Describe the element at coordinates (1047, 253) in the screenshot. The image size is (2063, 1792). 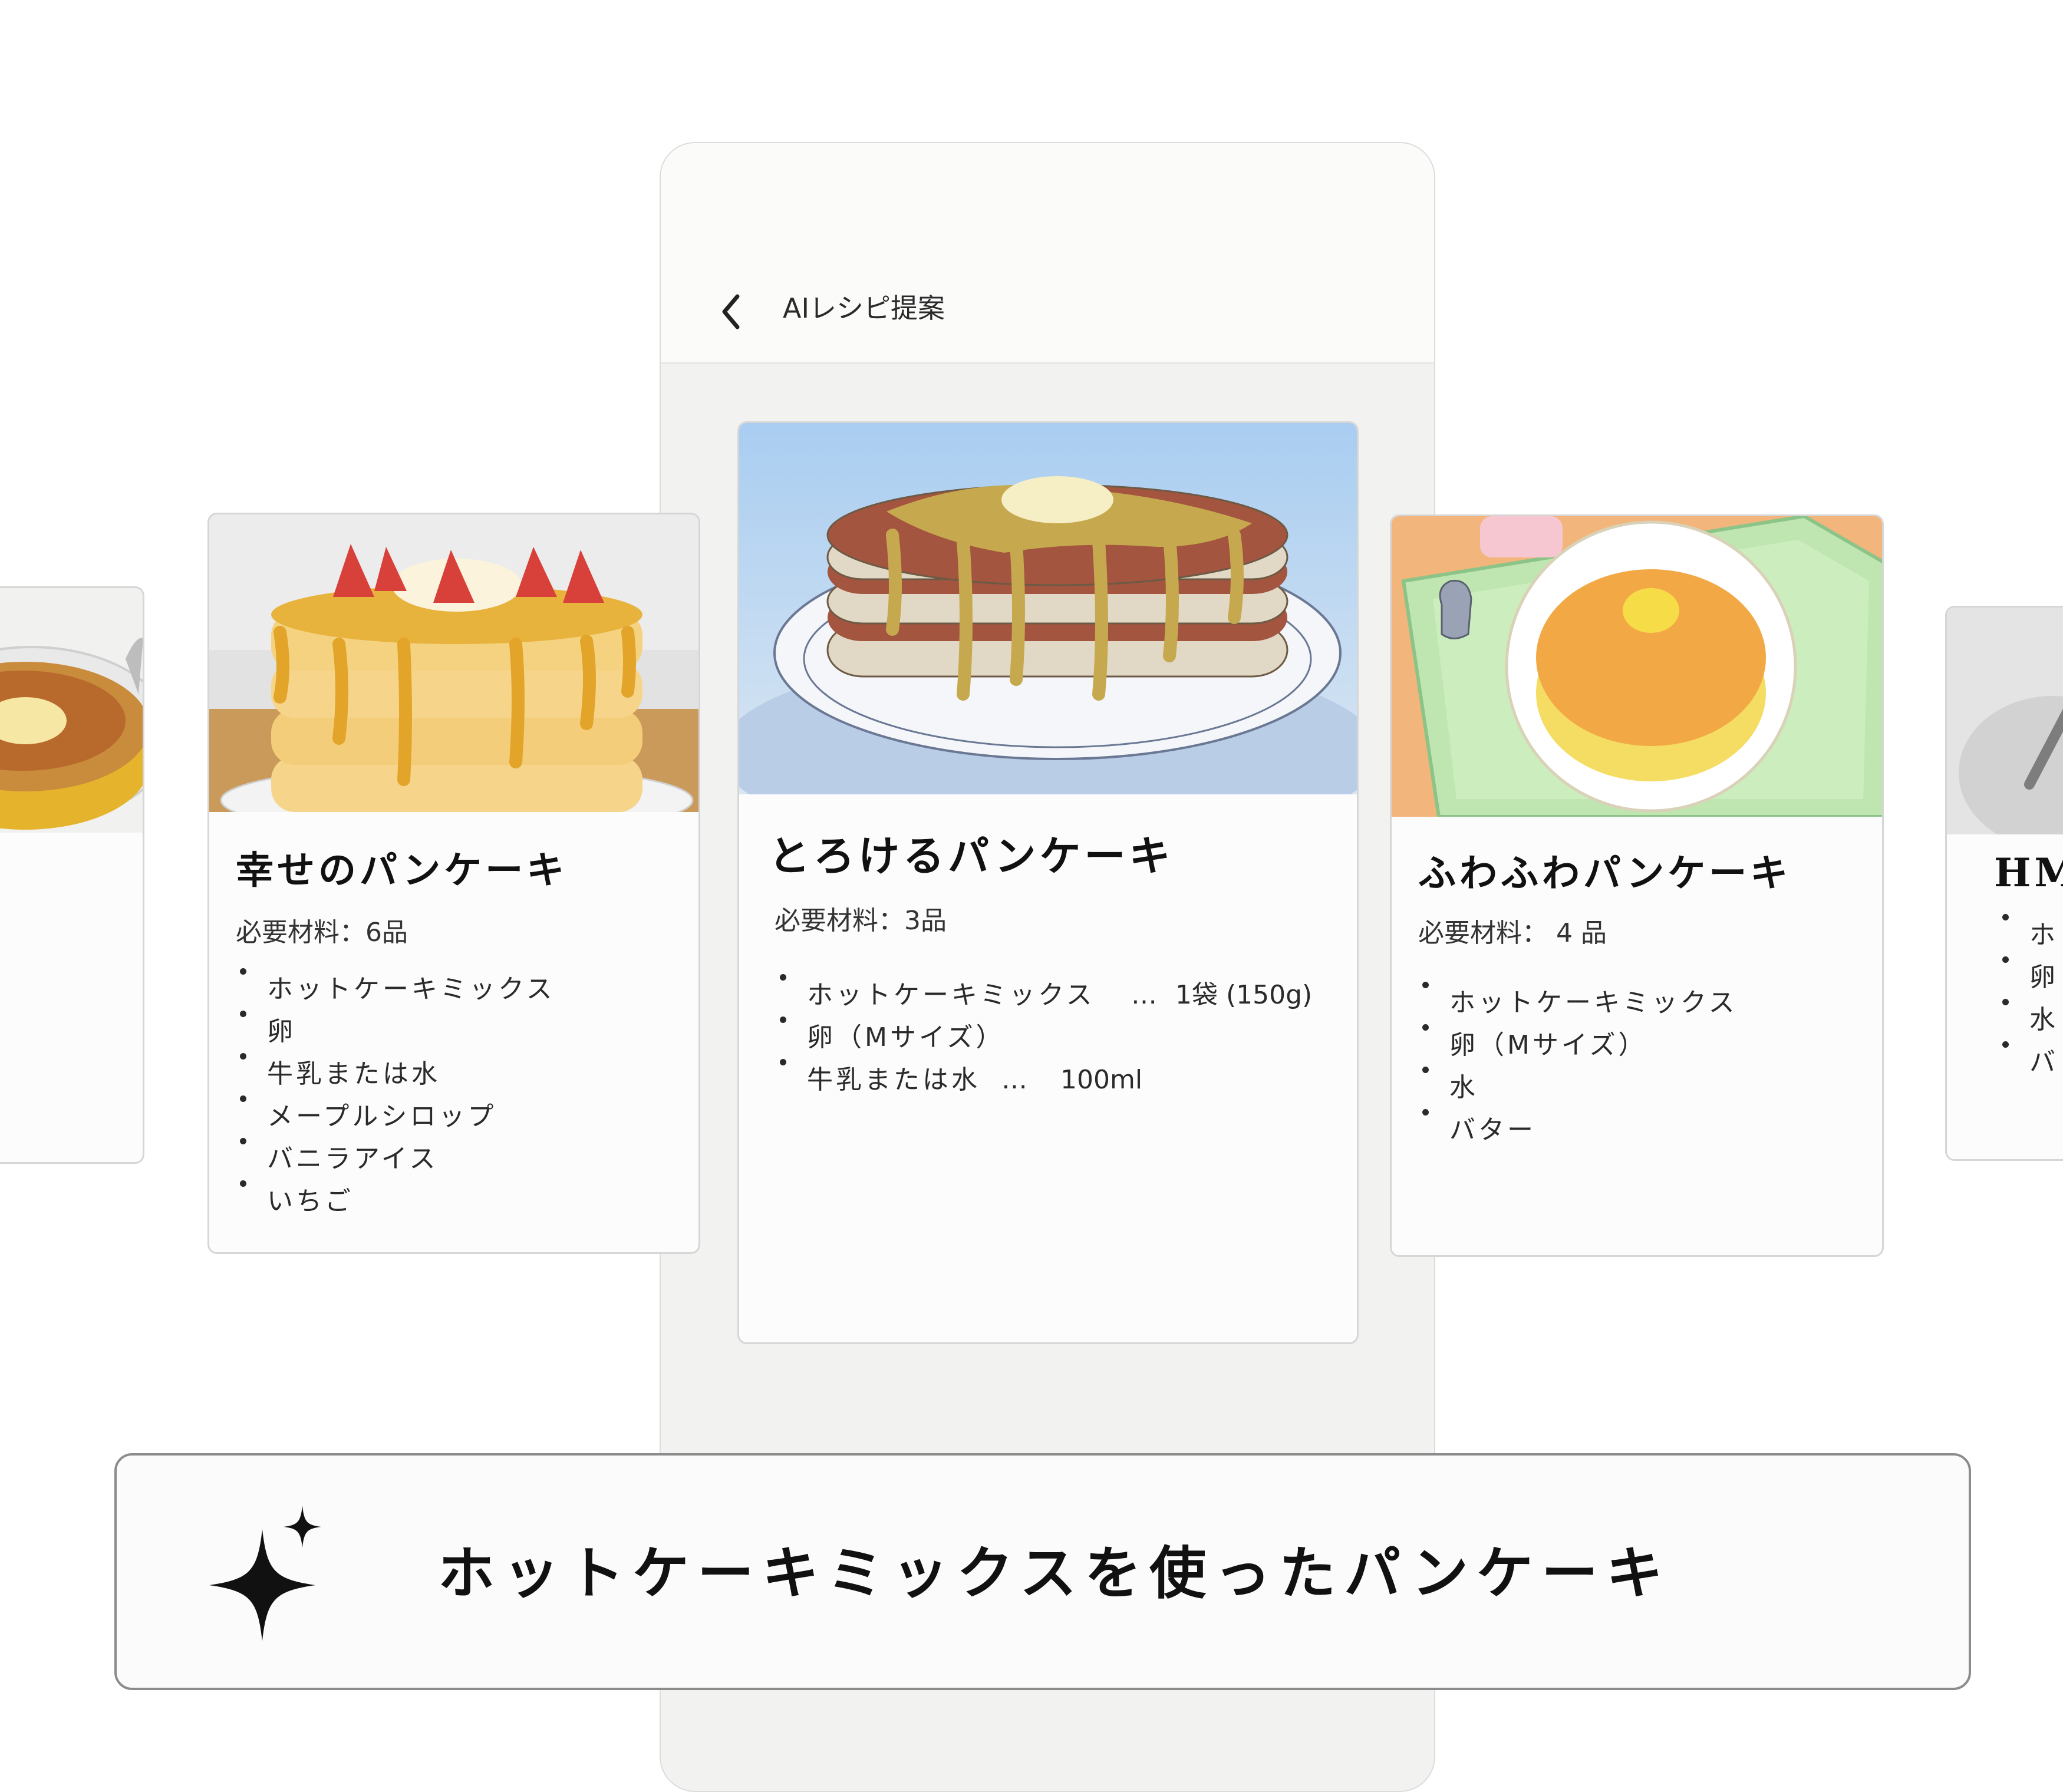
I see `app-header: AIレシピ提案` at that location.